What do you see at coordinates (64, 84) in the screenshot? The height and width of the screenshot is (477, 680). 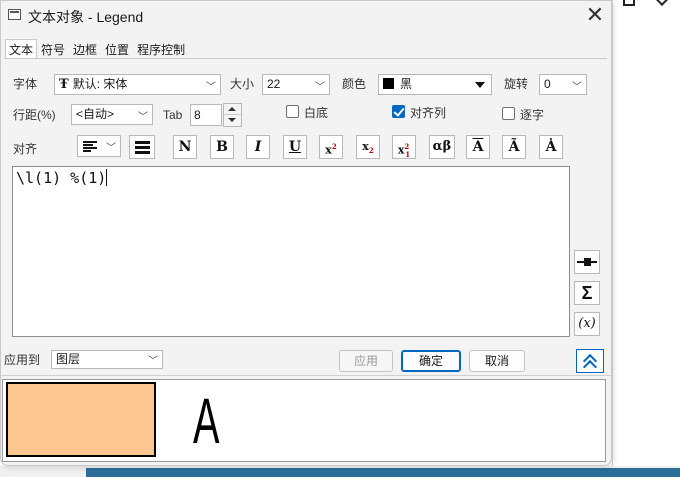 I see `truetype-icon: Ŧ` at bounding box center [64, 84].